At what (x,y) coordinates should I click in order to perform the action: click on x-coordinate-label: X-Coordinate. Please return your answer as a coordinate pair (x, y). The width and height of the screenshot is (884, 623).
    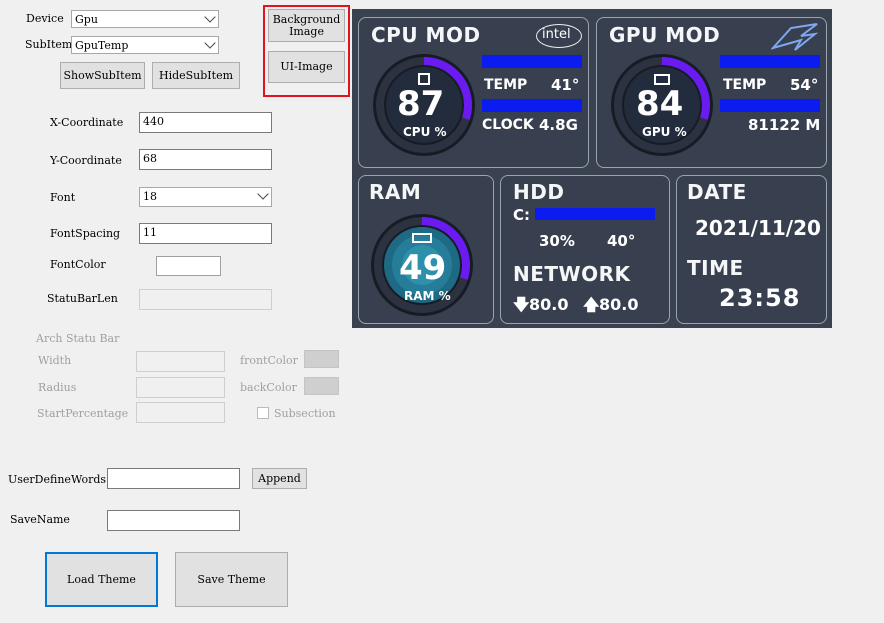
    Looking at the image, I should click on (87, 122).